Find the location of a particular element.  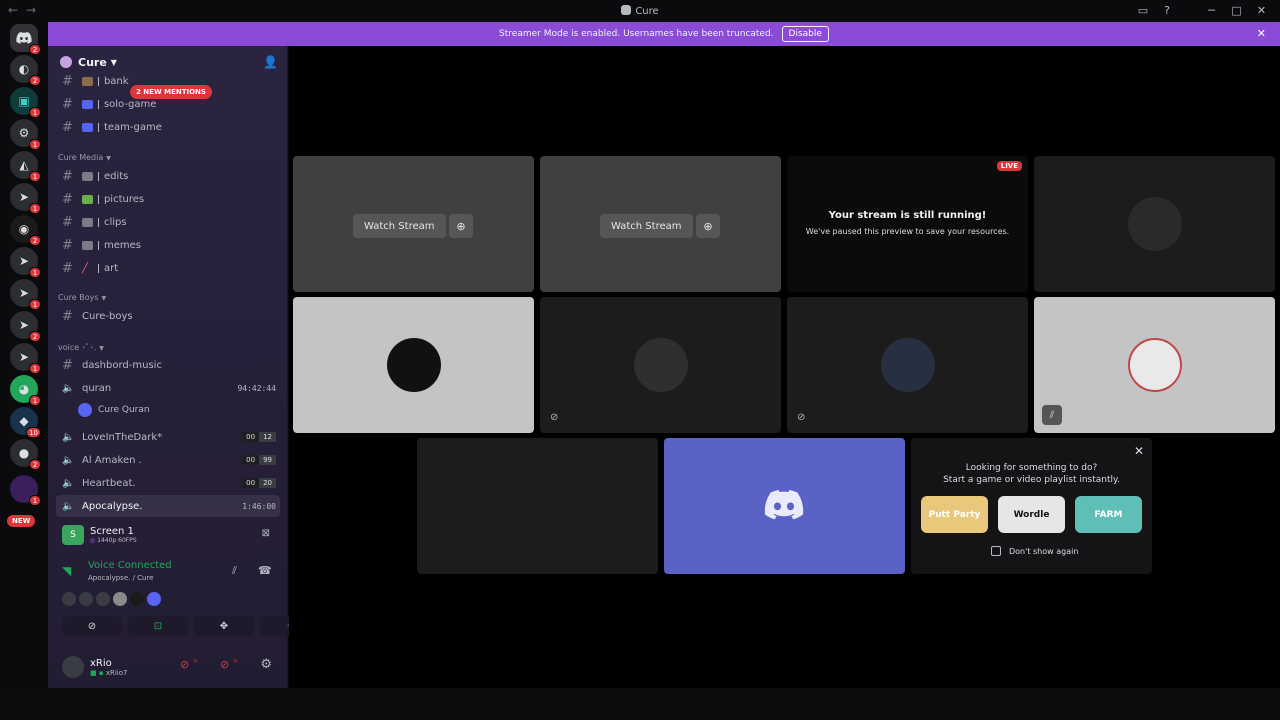

channel-timer: 94:42:44 is located at coordinates (256, 388).